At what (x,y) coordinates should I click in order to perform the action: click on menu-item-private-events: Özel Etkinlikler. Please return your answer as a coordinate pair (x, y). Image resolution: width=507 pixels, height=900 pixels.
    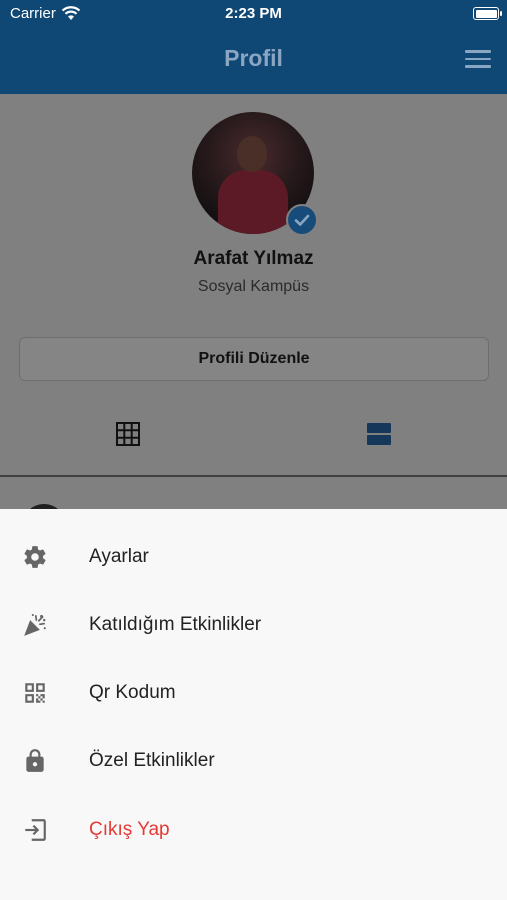
    Looking at the image, I should click on (253, 760).